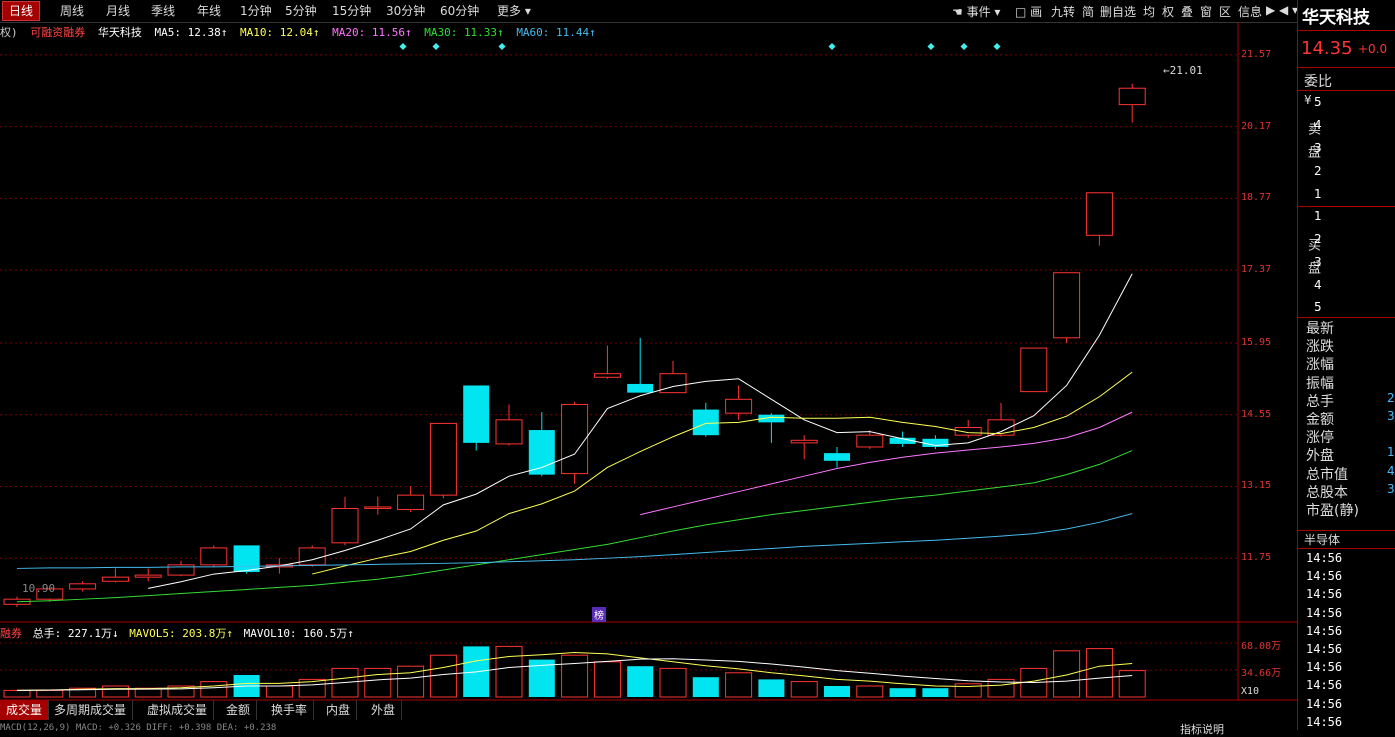 The image size is (1395, 737). Describe the element at coordinates (1320, 401) in the screenshot. I see `quote-label: 总手` at that location.